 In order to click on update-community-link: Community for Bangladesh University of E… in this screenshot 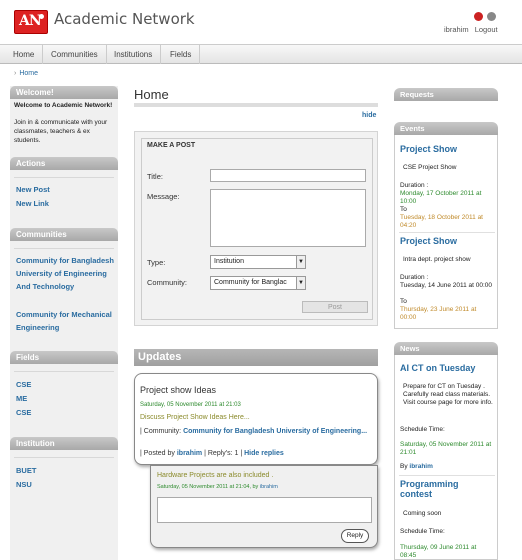, I will do `click(275, 431)`.